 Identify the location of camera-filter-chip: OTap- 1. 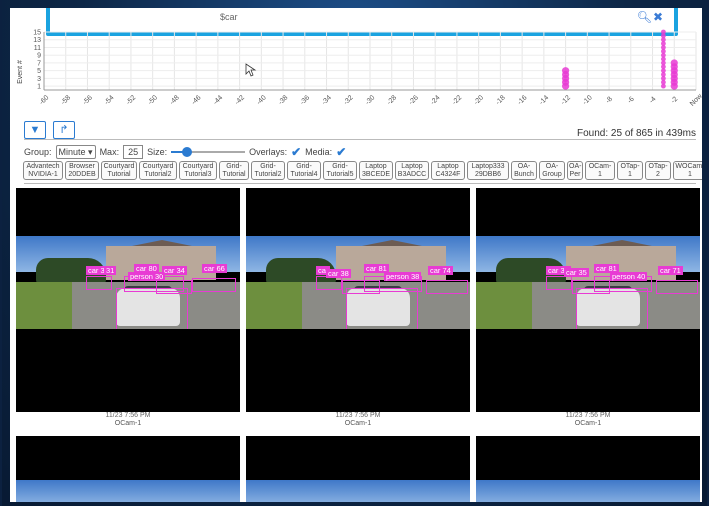
(630, 170).